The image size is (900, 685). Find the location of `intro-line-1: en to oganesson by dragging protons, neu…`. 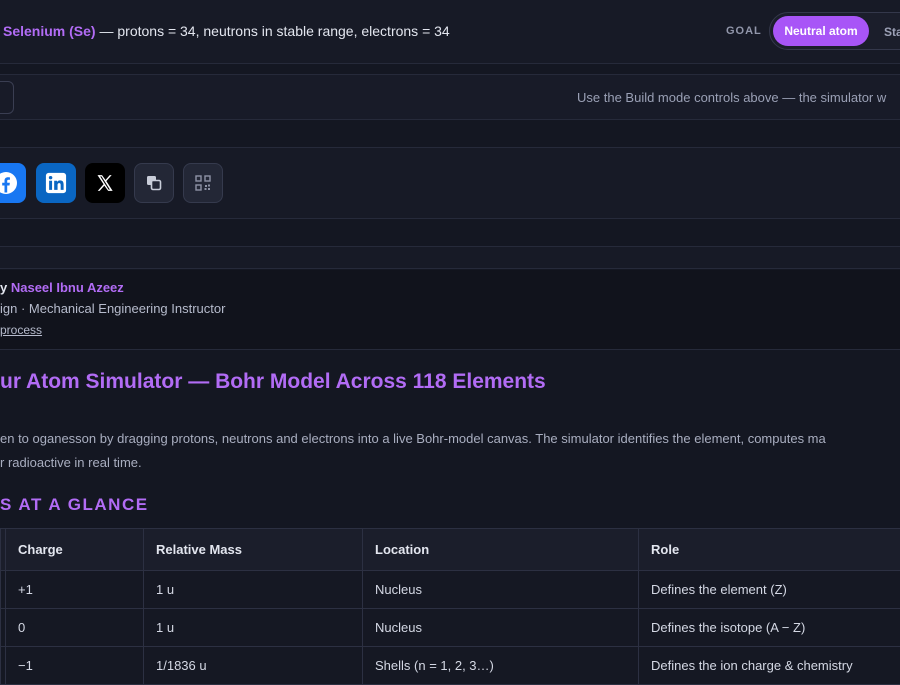

intro-line-1: en to oganesson by dragging protons, neu… is located at coordinates (413, 438).